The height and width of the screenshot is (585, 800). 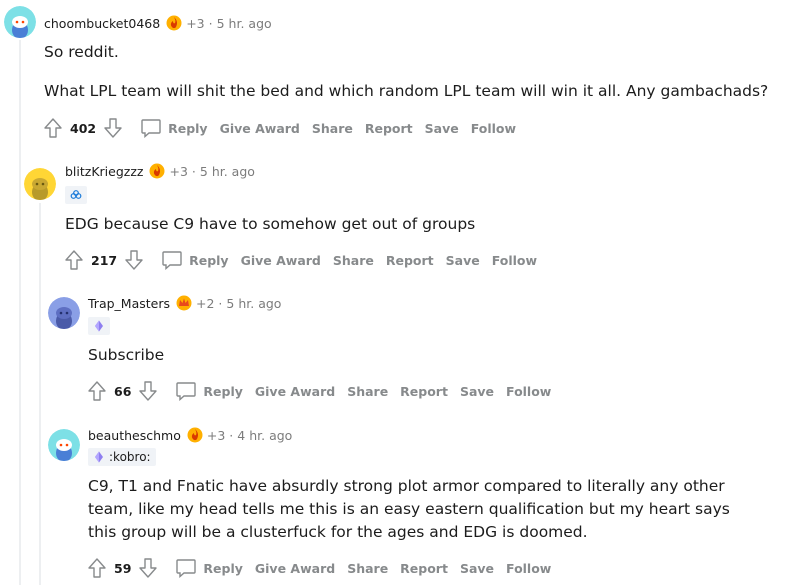 I want to click on username: choombucket0468, so click(x=102, y=23).